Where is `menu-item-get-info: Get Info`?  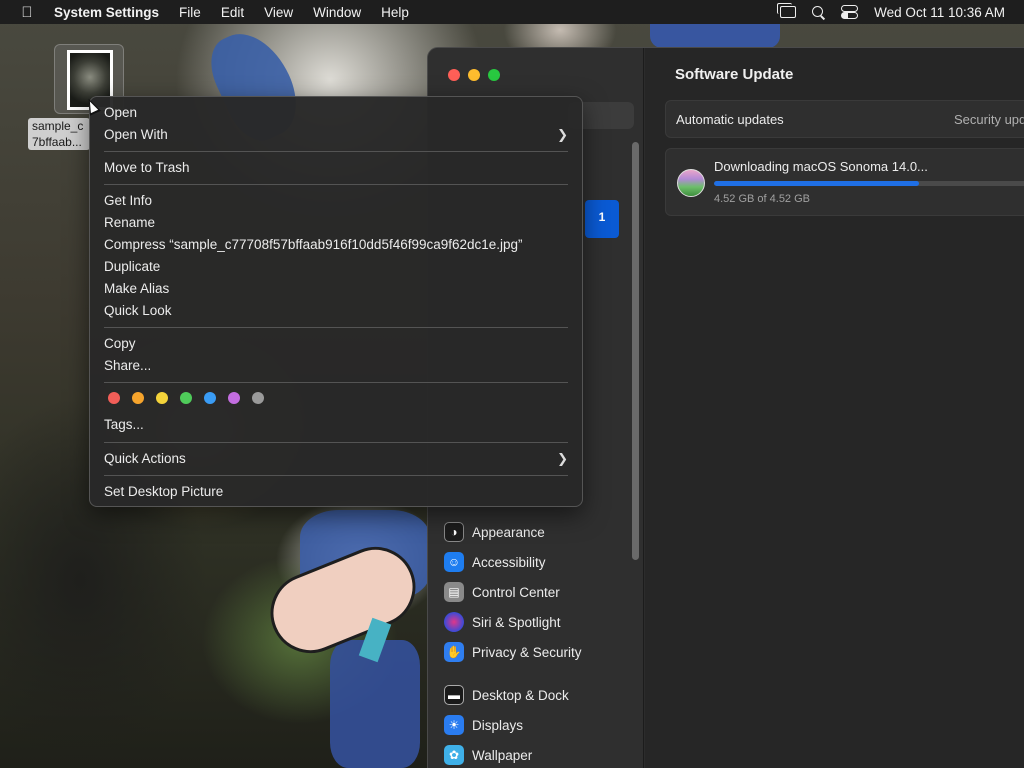
menu-item-get-info: Get Info is located at coordinates (336, 201).